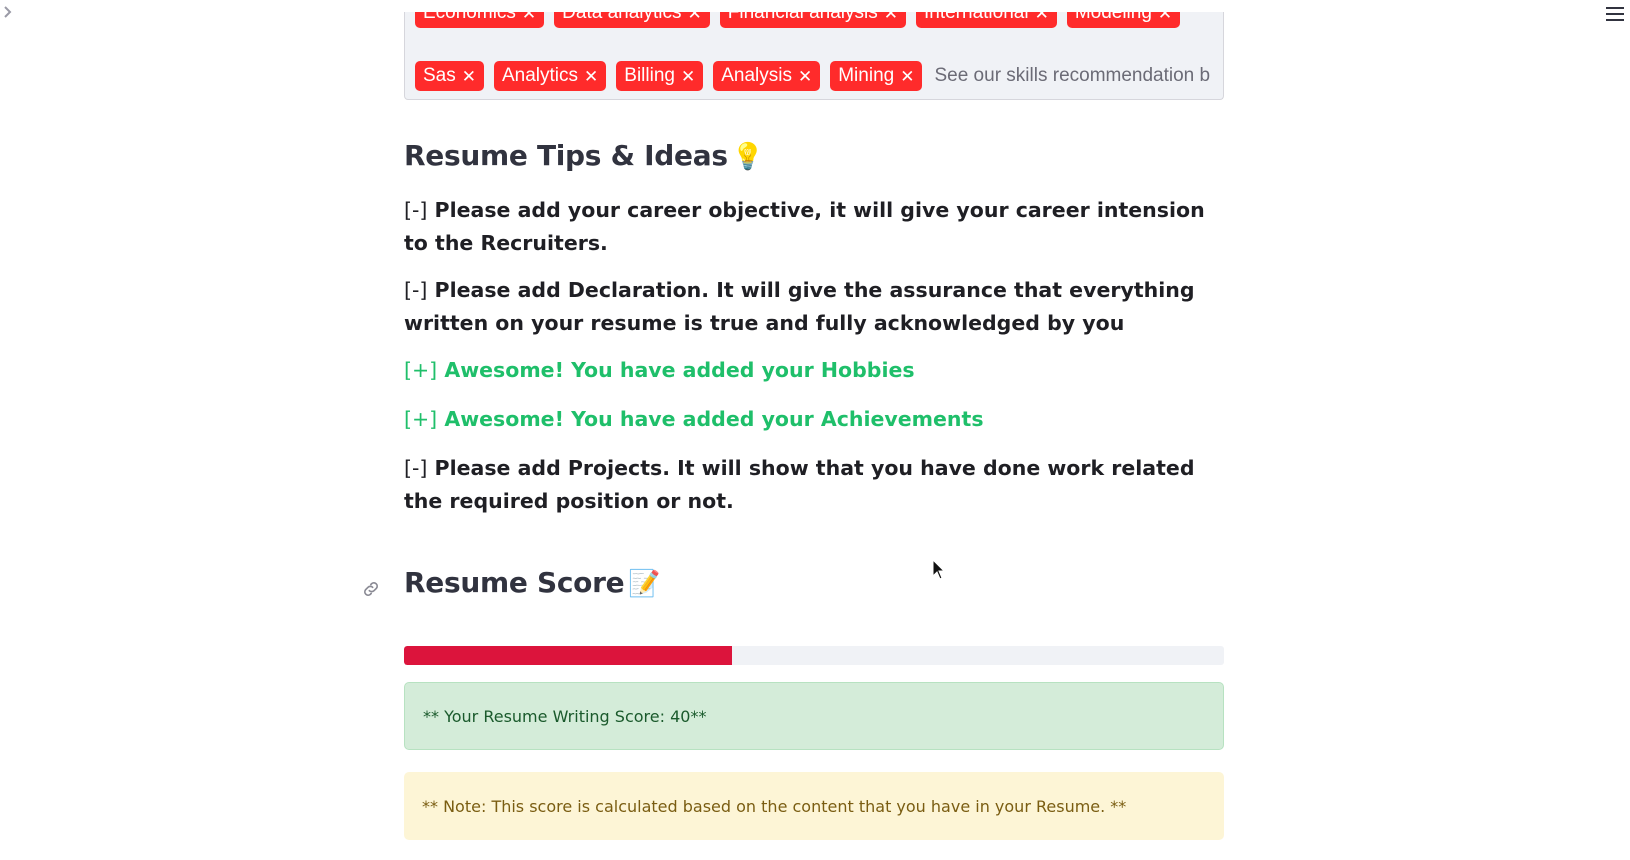 Image resolution: width=1630 pixels, height=860 pixels. I want to click on tip-added: [+] Awesome! You have added your Hobbies, so click(814, 370).